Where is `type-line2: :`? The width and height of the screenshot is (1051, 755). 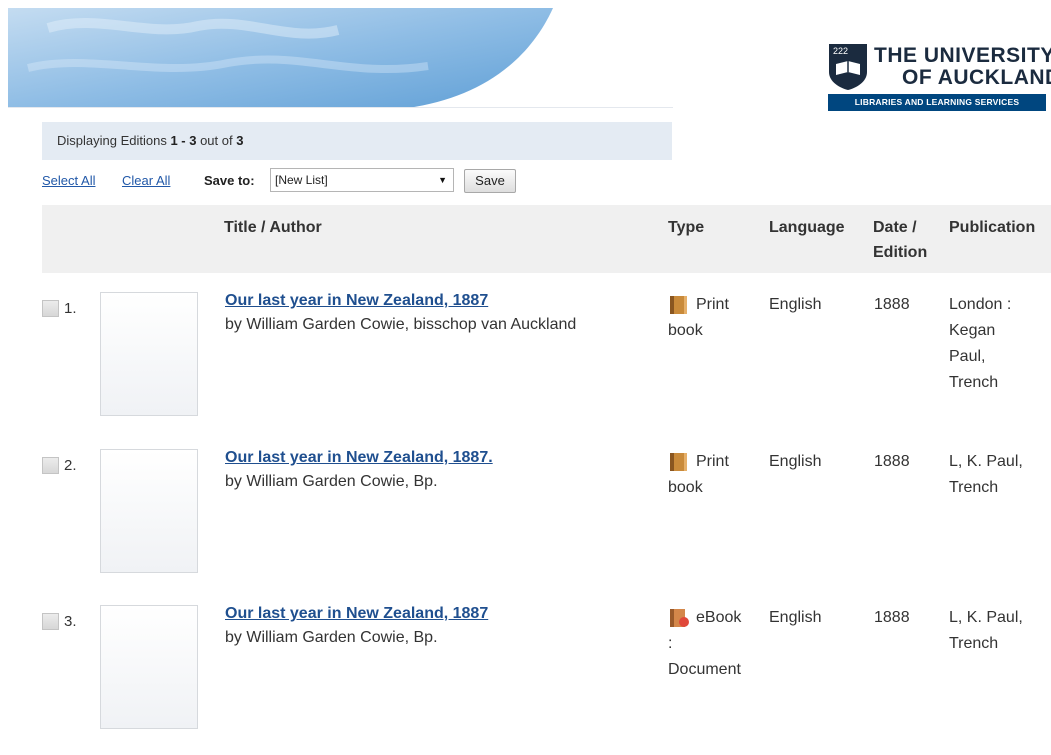 type-line2: : is located at coordinates (670, 643).